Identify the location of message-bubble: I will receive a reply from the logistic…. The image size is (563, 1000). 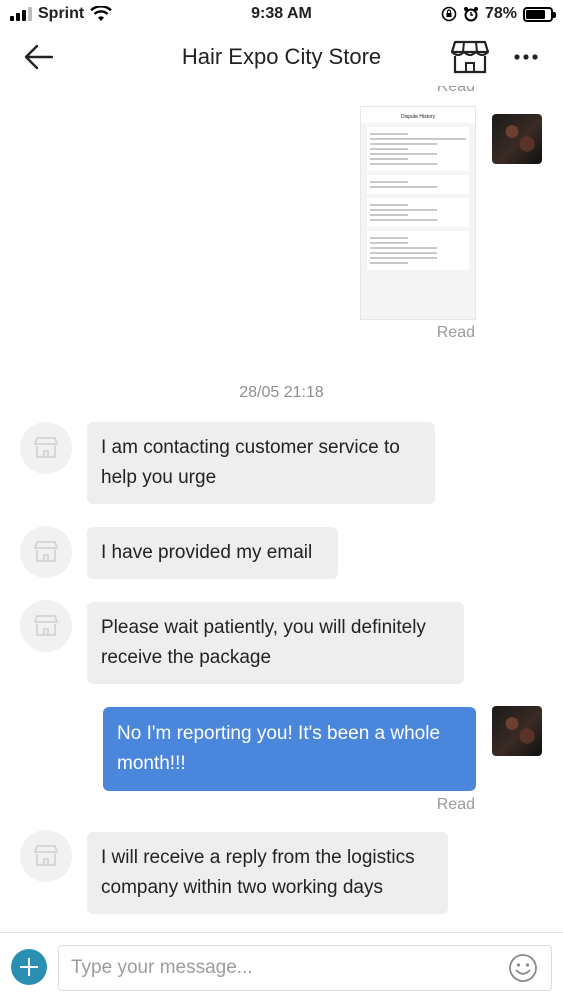
(267, 873).